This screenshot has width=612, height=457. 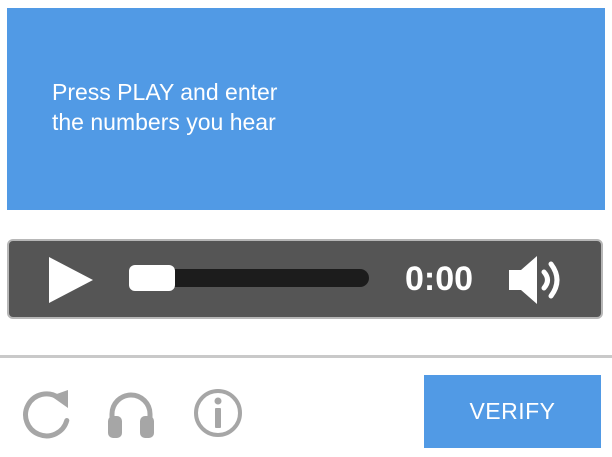 I want to click on audio-challenge-button, so click(x=131, y=413).